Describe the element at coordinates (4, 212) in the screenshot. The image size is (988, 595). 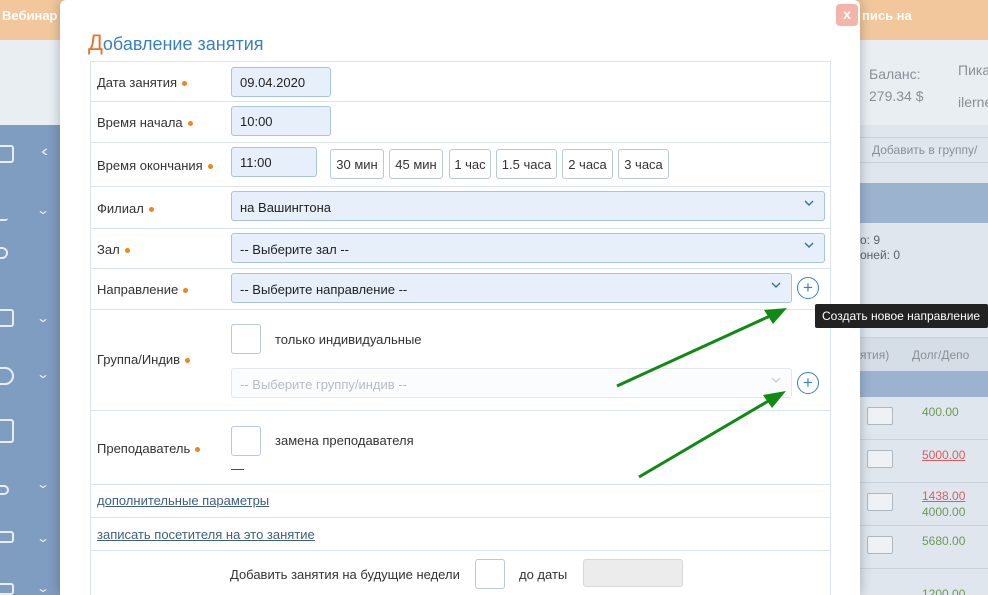
I see `rocket-icon` at that location.